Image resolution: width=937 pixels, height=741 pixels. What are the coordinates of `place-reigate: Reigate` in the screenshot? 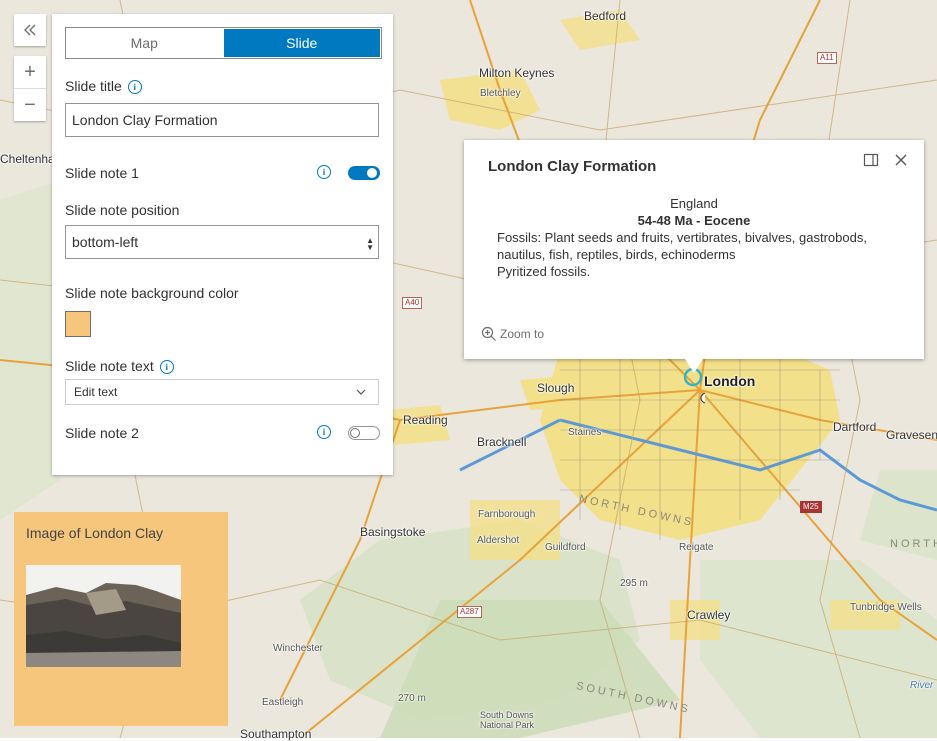 It's located at (696, 547).